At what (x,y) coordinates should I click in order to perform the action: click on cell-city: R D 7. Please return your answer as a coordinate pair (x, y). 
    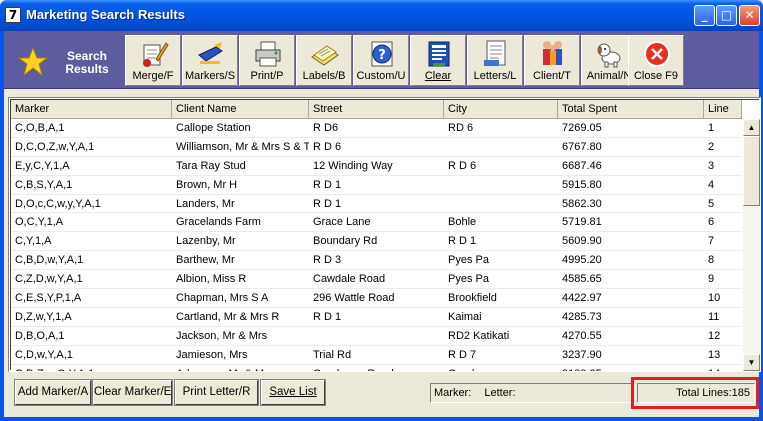
    Looking at the image, I should click on (462, 354).